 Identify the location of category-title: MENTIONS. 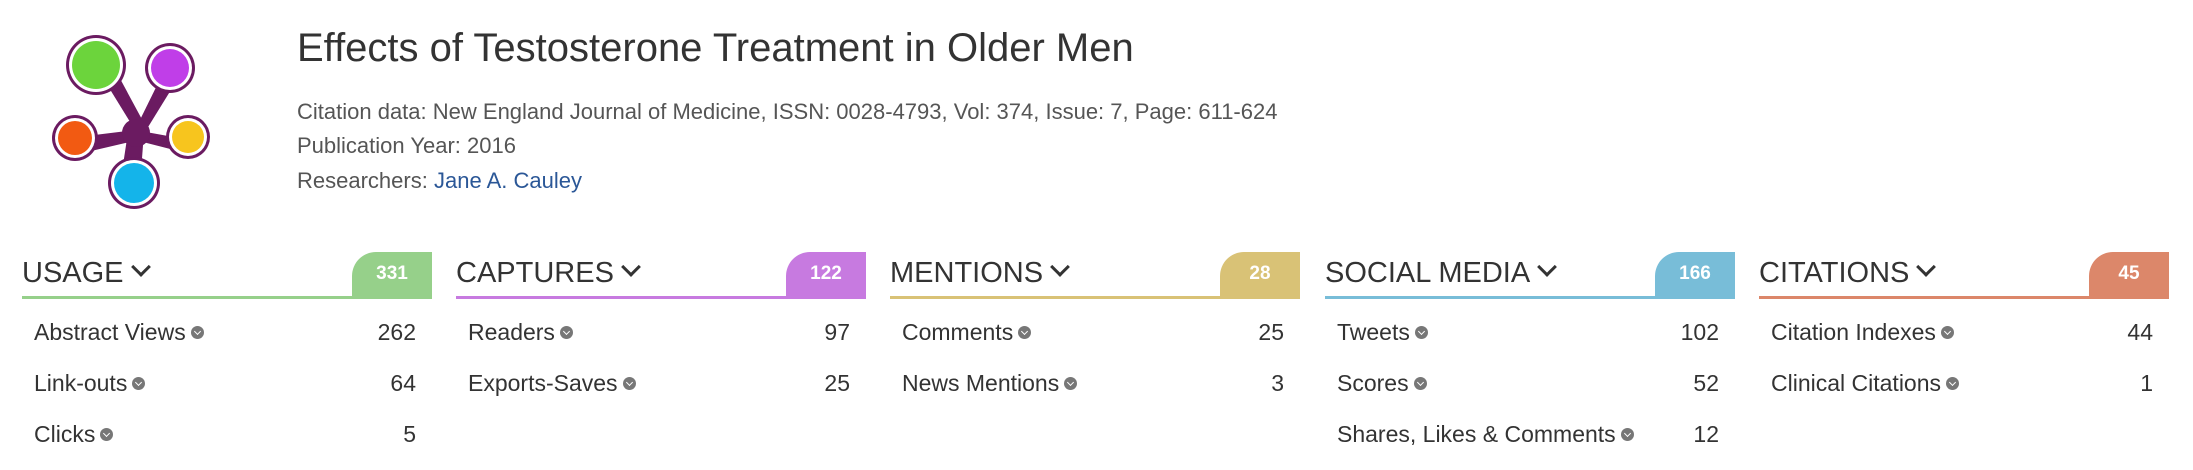
(980, 273).